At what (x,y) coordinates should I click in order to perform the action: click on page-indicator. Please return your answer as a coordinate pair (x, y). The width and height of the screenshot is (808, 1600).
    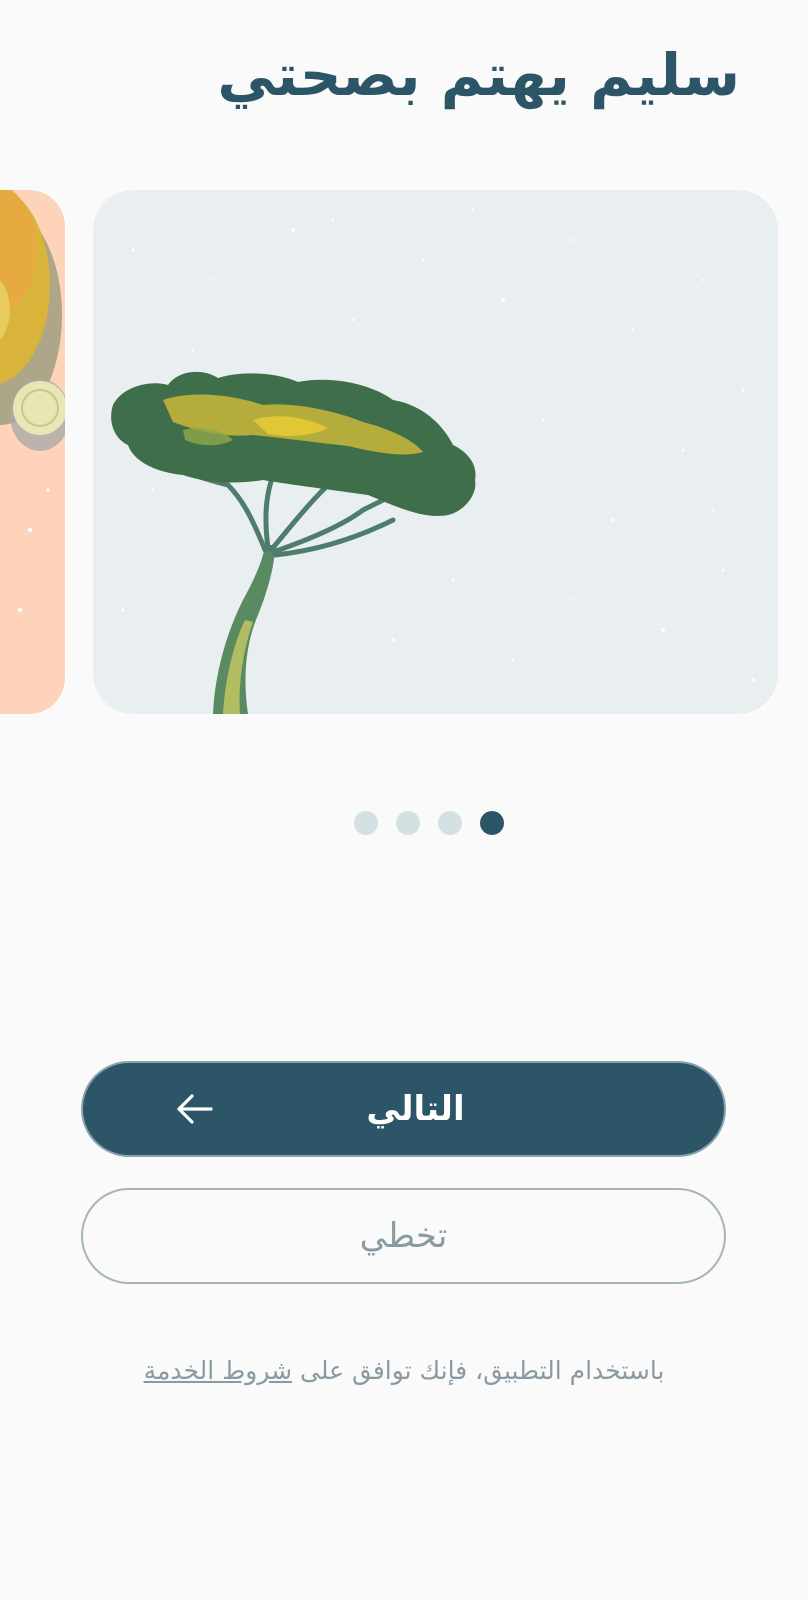
    Looking at the image, I should click on (404, 823).